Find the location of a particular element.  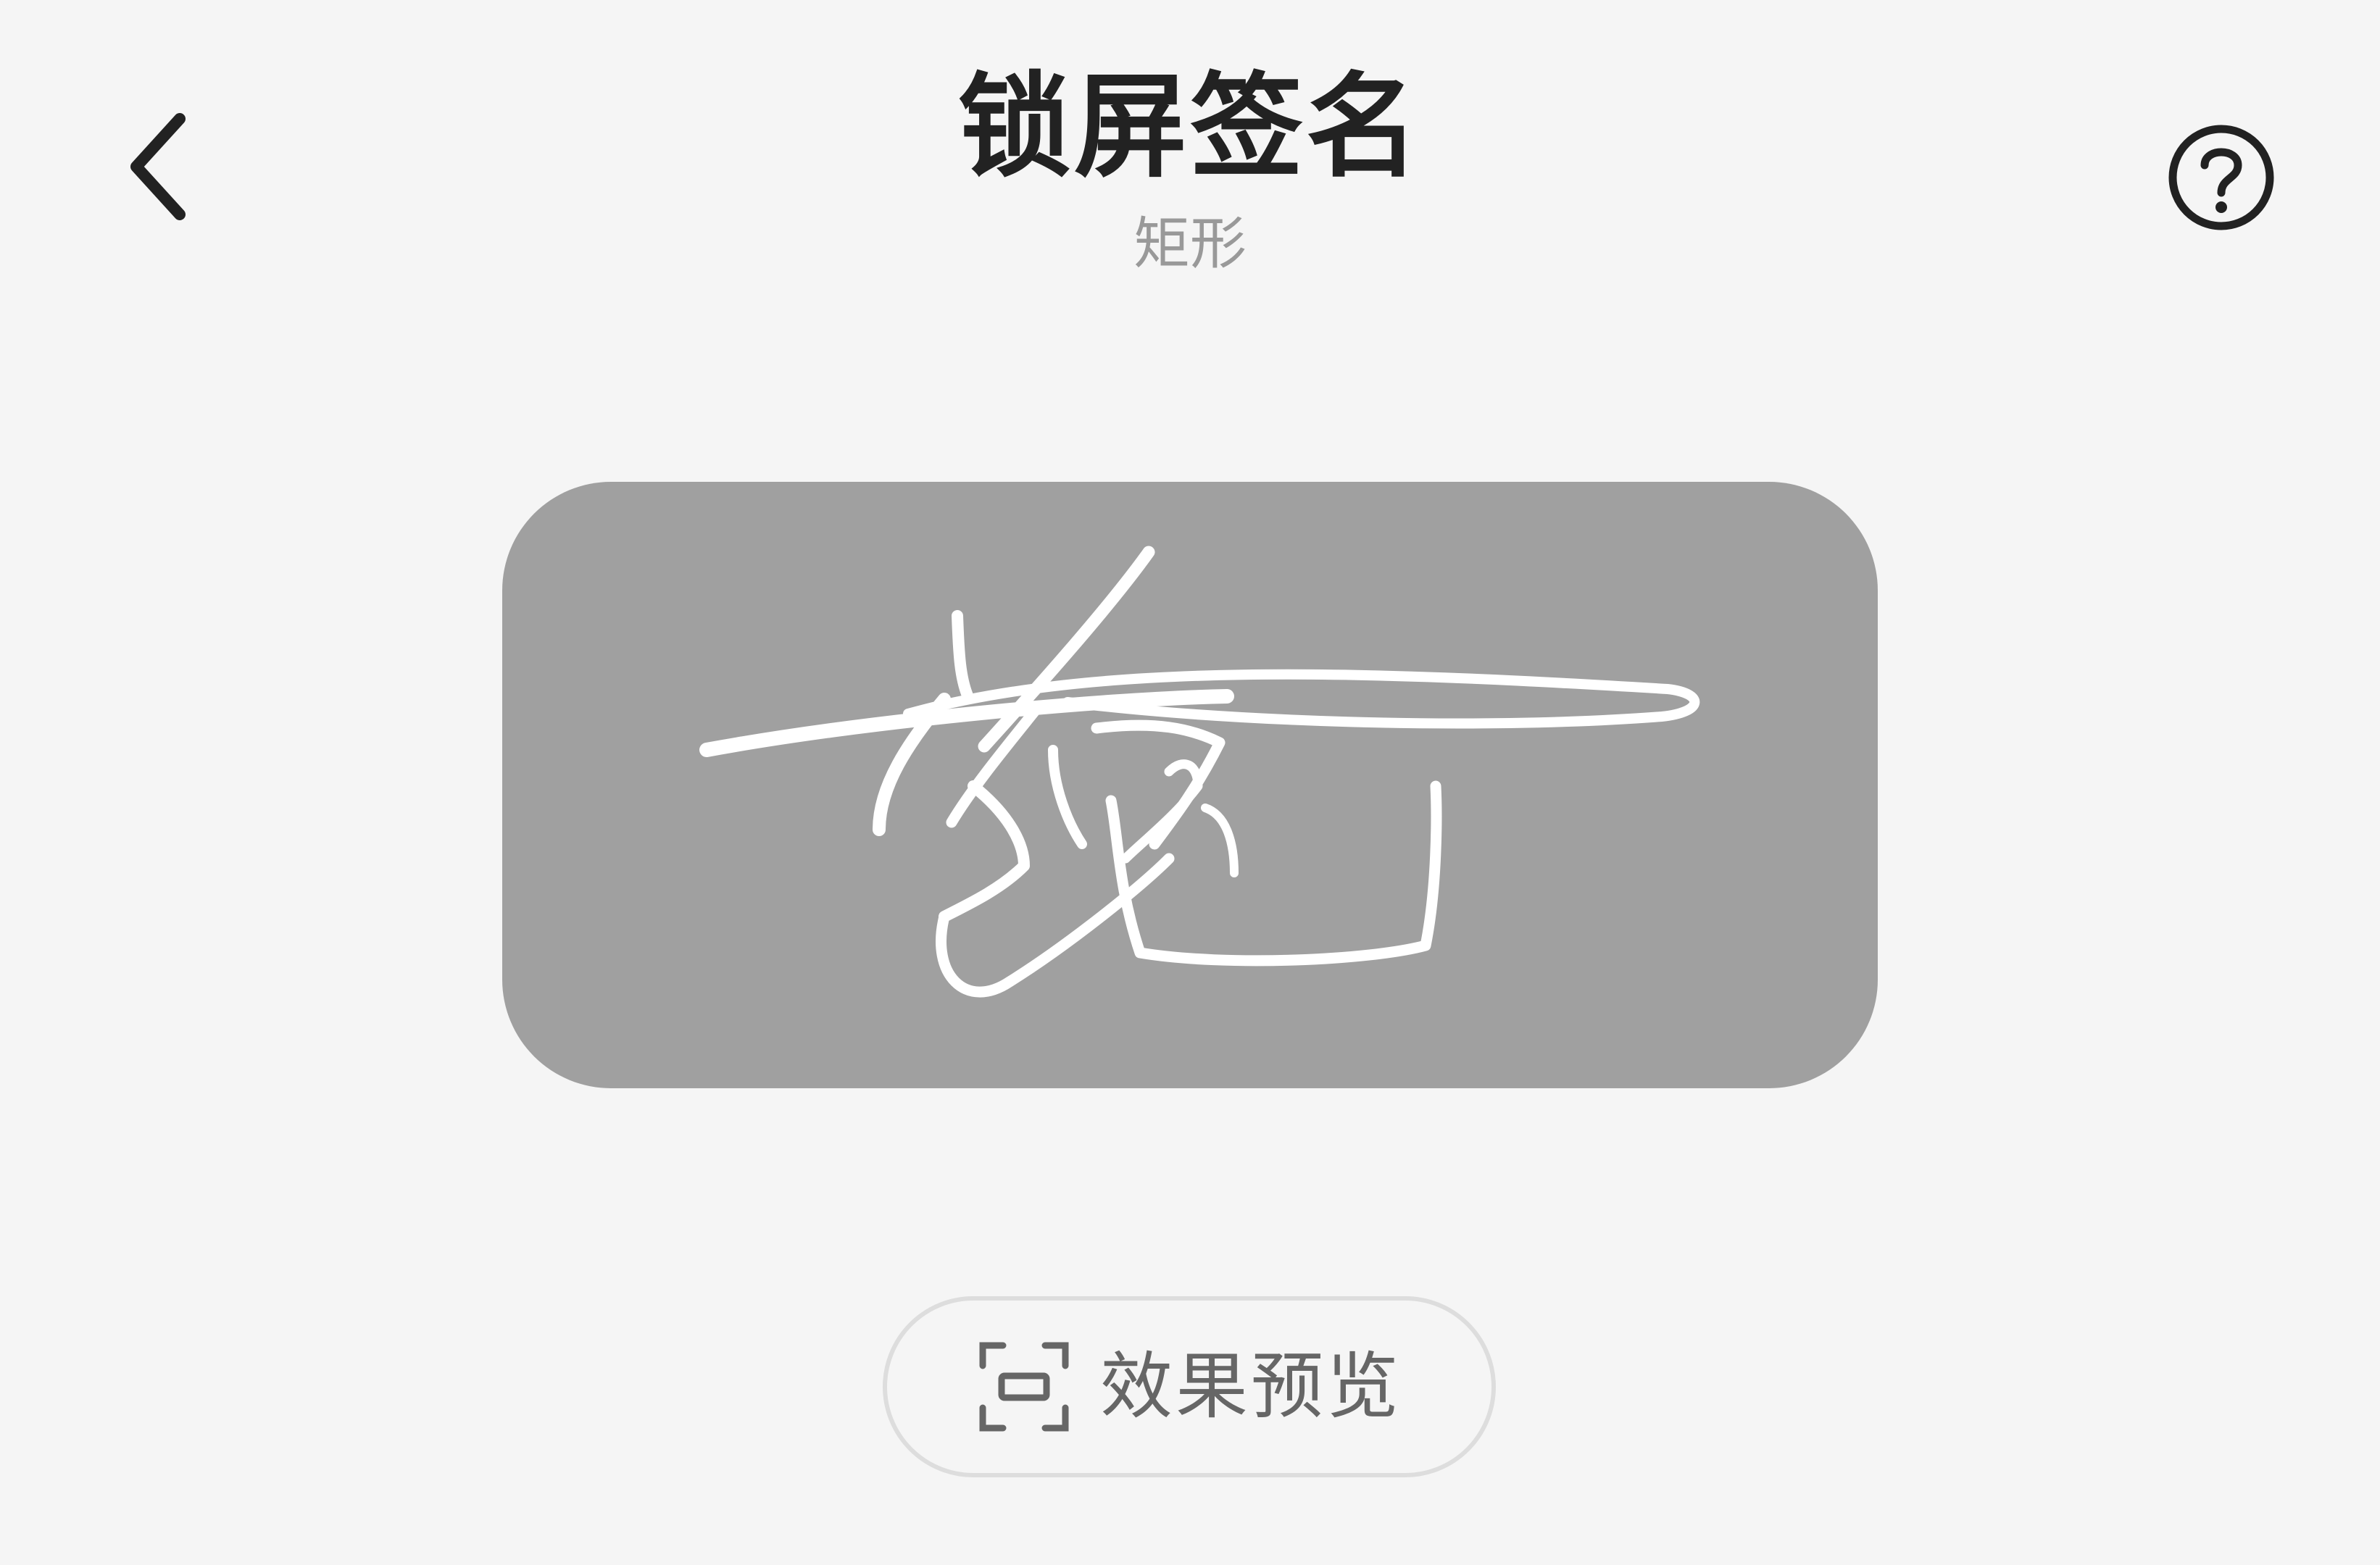

help-button is located at coordinates (2221, 177).